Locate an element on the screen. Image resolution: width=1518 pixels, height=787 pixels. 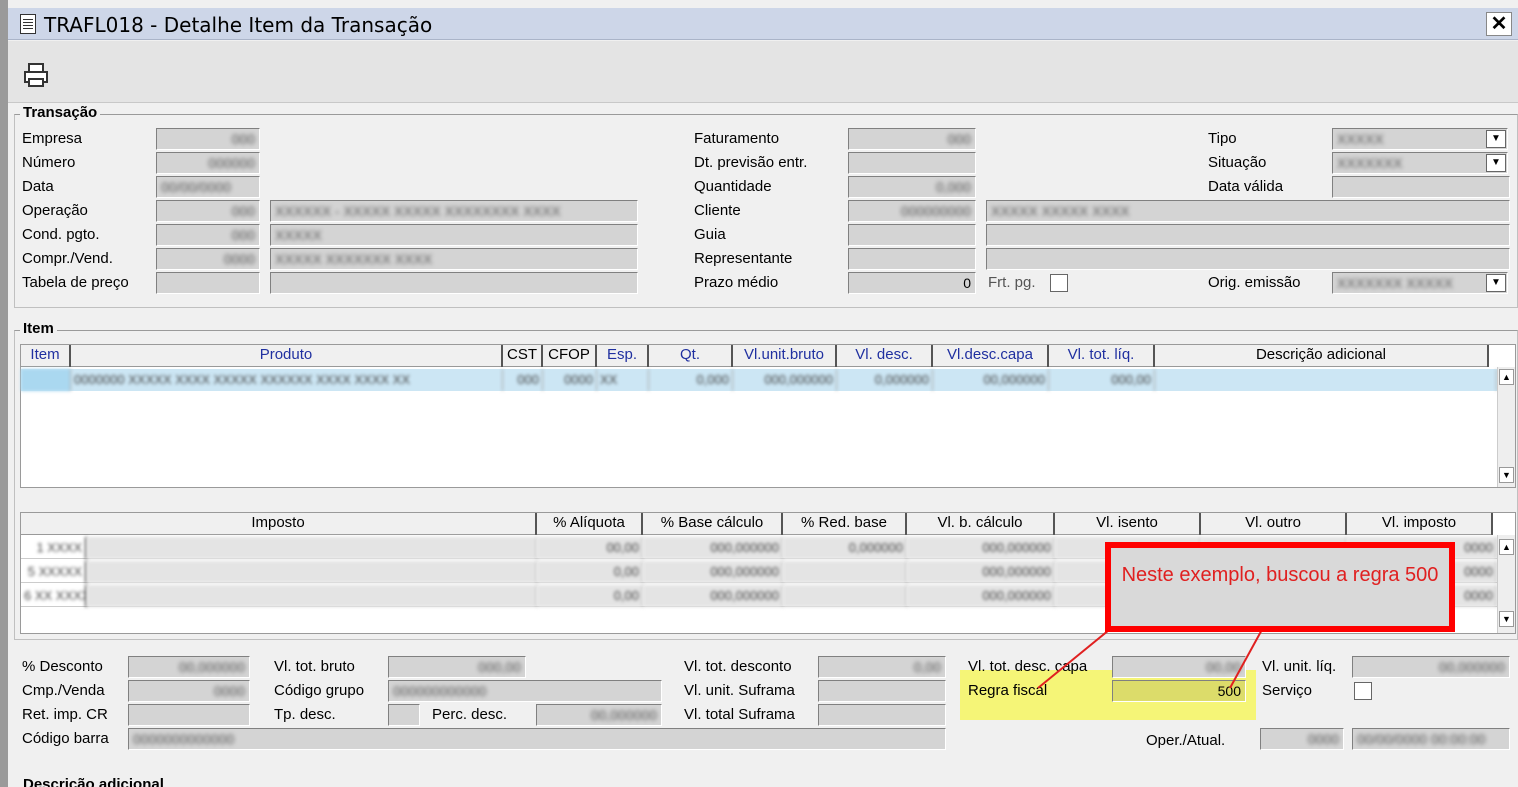
pct-desconto-field: 00,000000 is located at coordinates (189, 667).